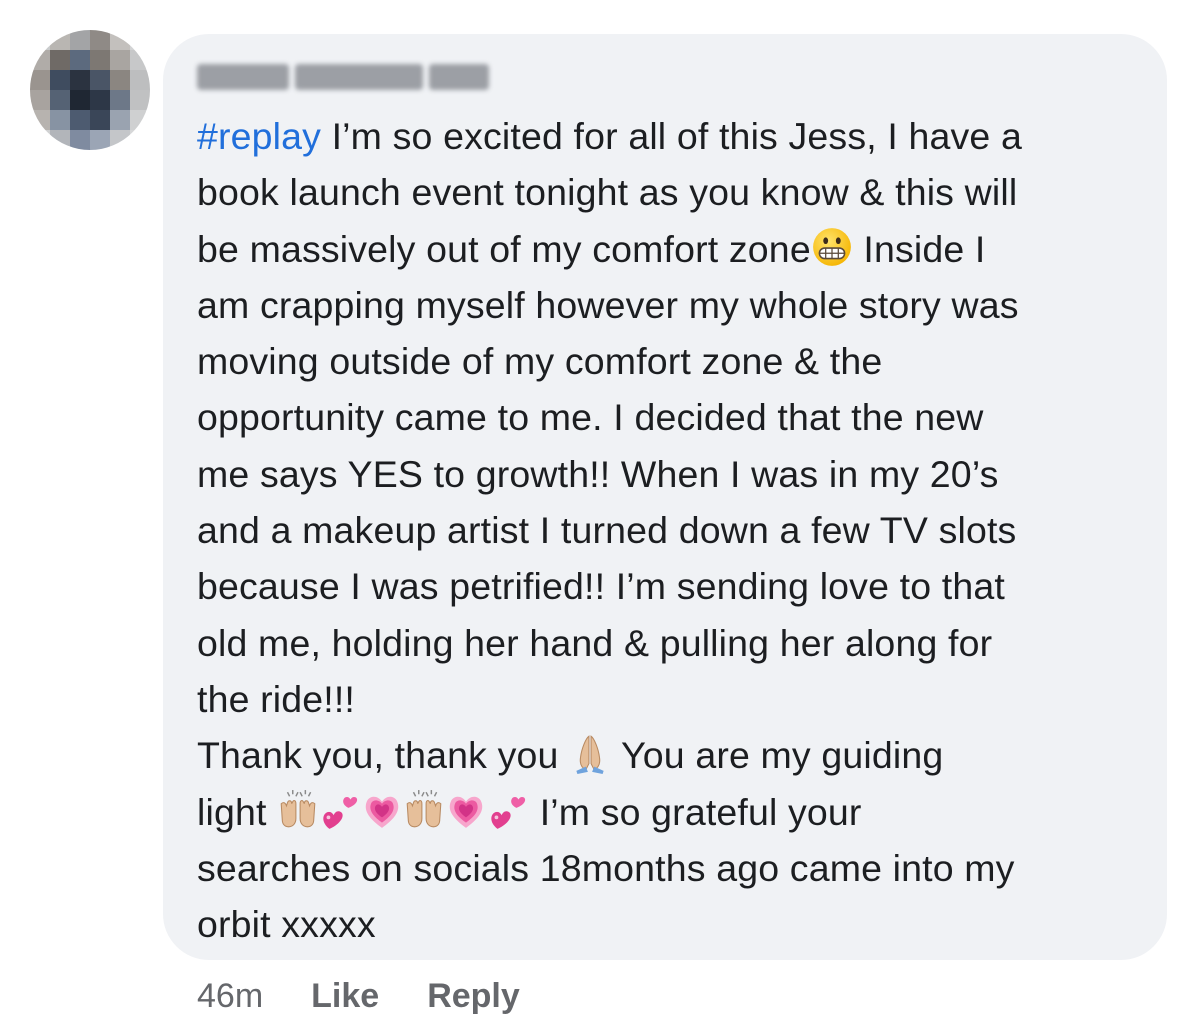 The height and width of the screenshot is (1026, 1200). I want to click on text-segment: Inside I, so click(919, 248).